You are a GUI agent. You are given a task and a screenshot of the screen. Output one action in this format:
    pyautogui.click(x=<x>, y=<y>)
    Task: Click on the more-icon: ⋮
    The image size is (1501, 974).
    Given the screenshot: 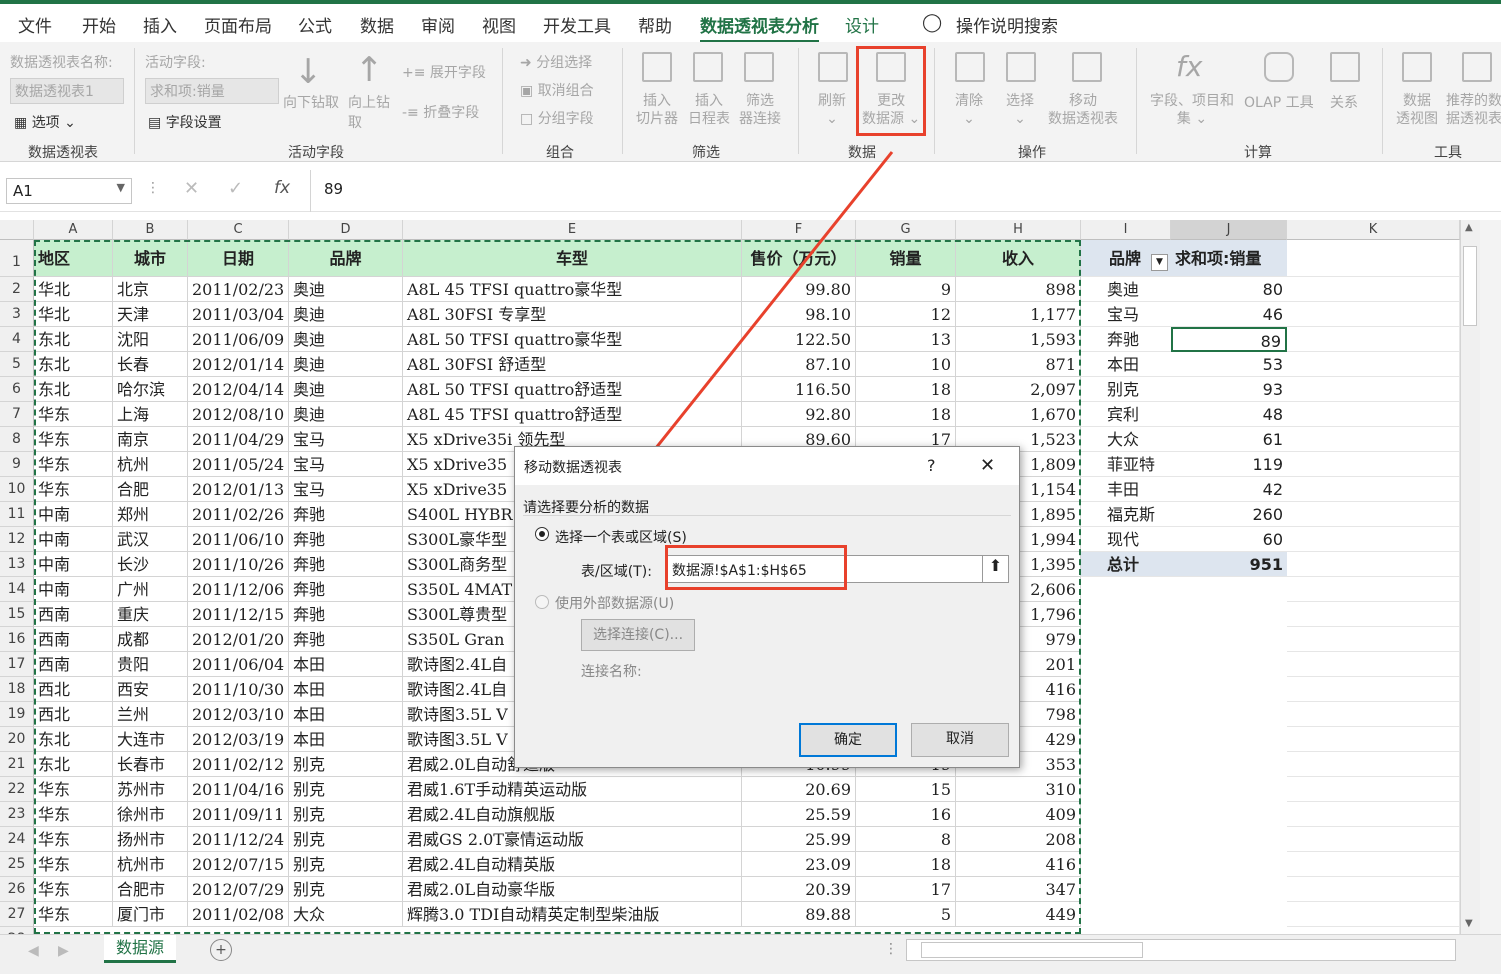 What is the action you would take?
    pyautogui.click(x=891, y=949)
    